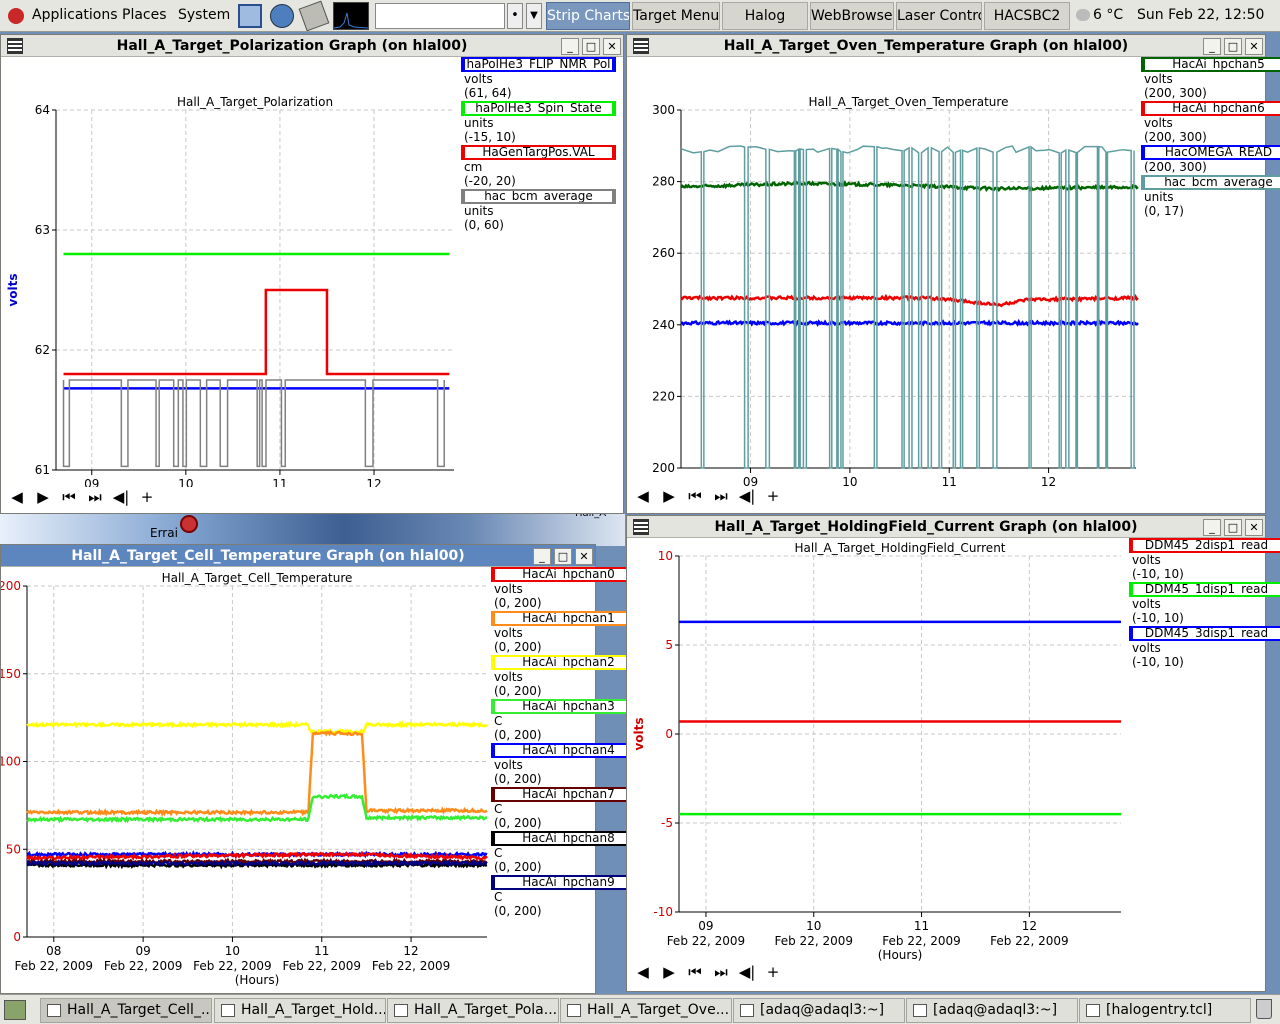 Image resolution: width=1280 pixels, height=1024 pixels. I want to click on error-icon, so click(189, 524).